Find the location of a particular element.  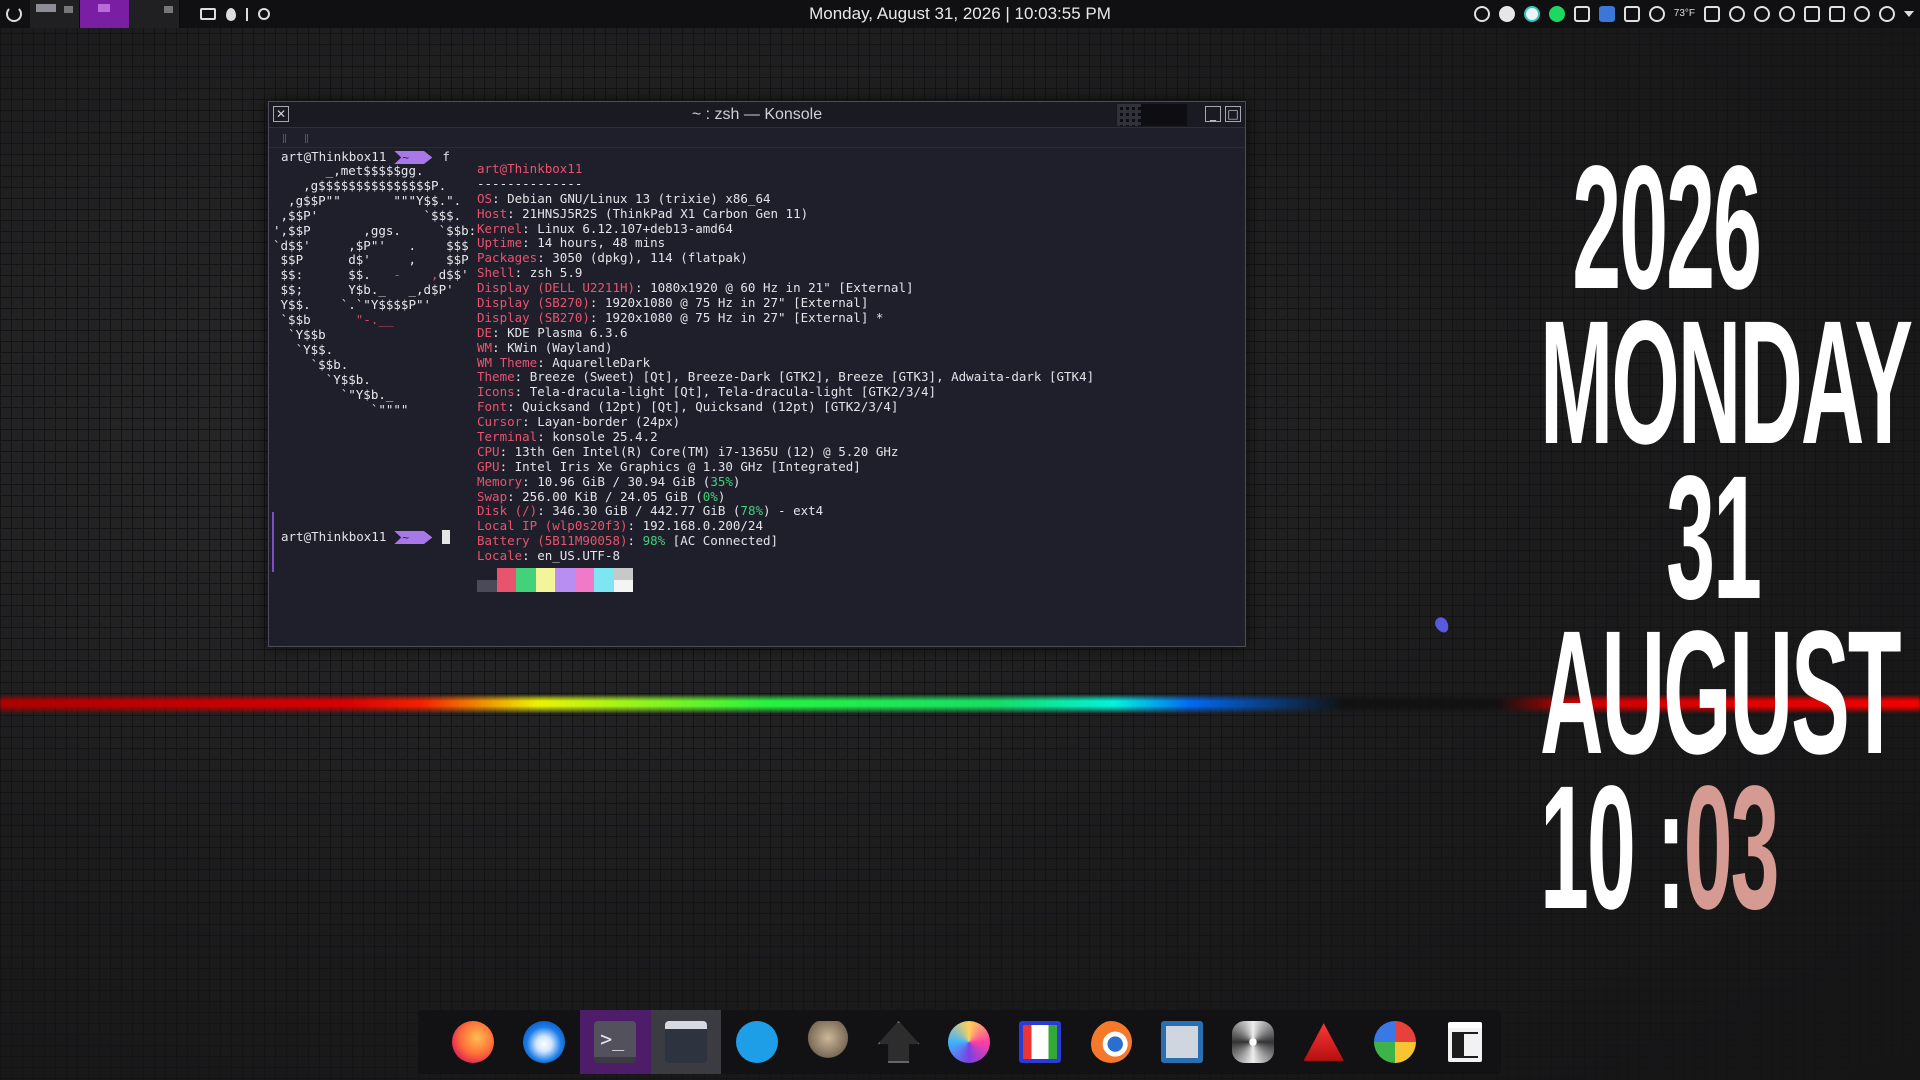

info-key: CPU is located at coordinates (488, 451).